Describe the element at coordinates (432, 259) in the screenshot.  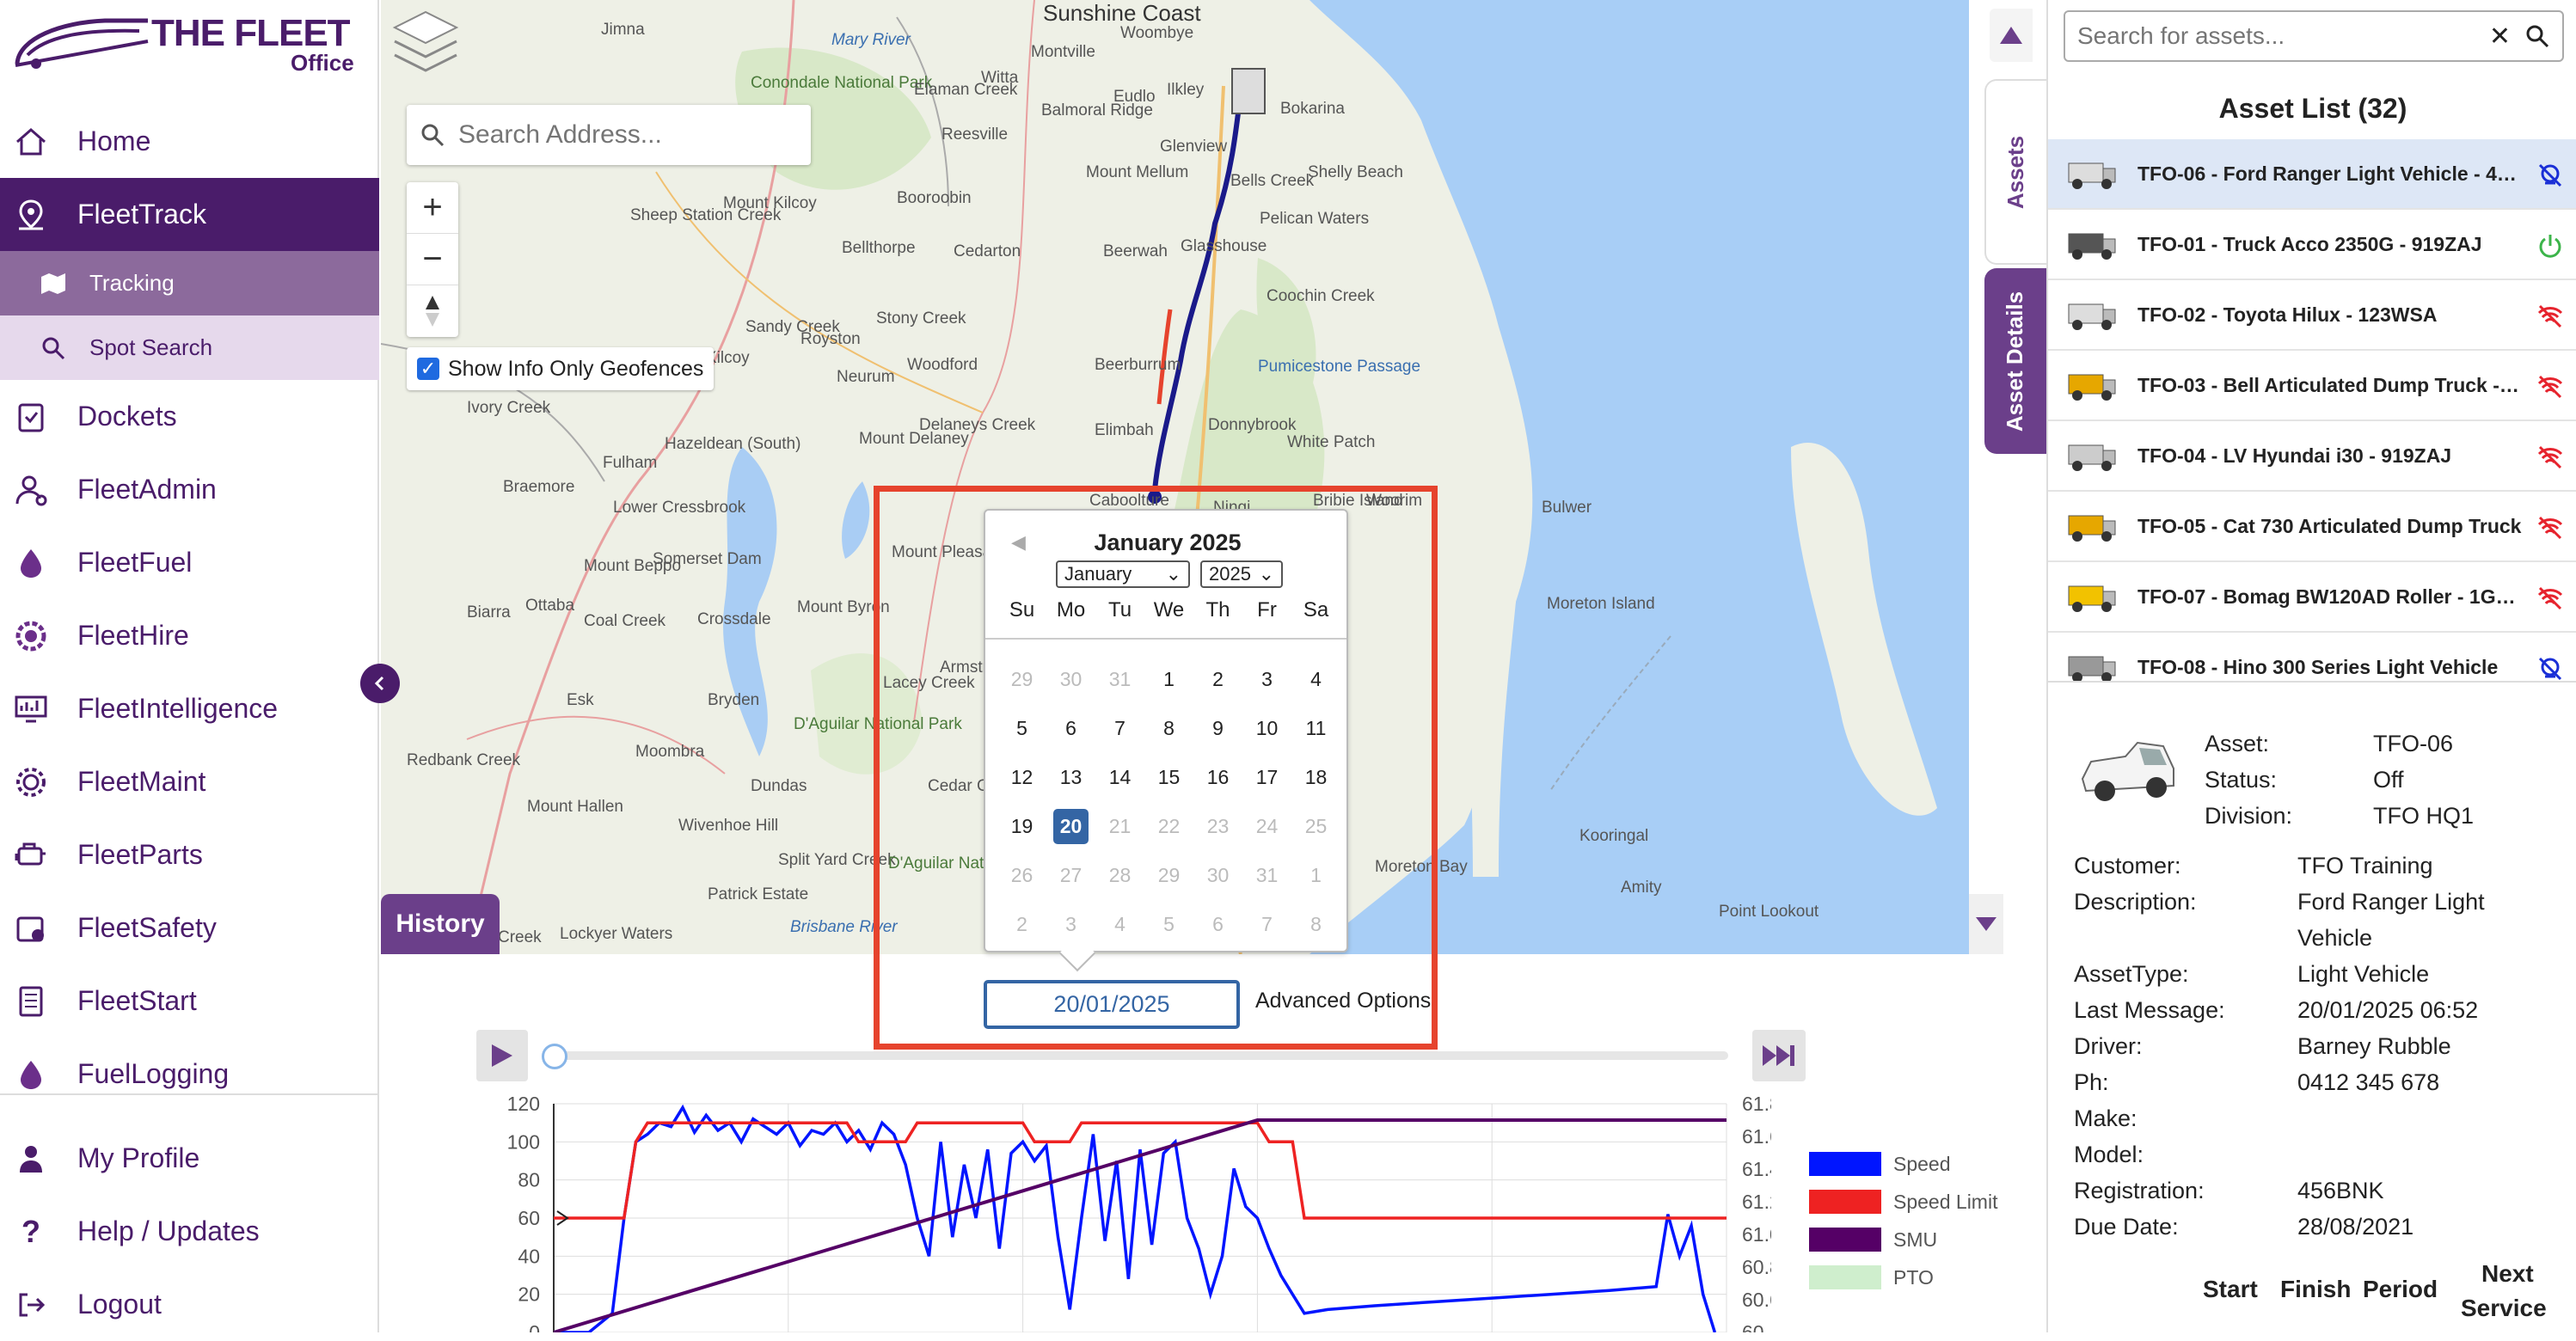
I see `zoom-out-button: −` at that location.